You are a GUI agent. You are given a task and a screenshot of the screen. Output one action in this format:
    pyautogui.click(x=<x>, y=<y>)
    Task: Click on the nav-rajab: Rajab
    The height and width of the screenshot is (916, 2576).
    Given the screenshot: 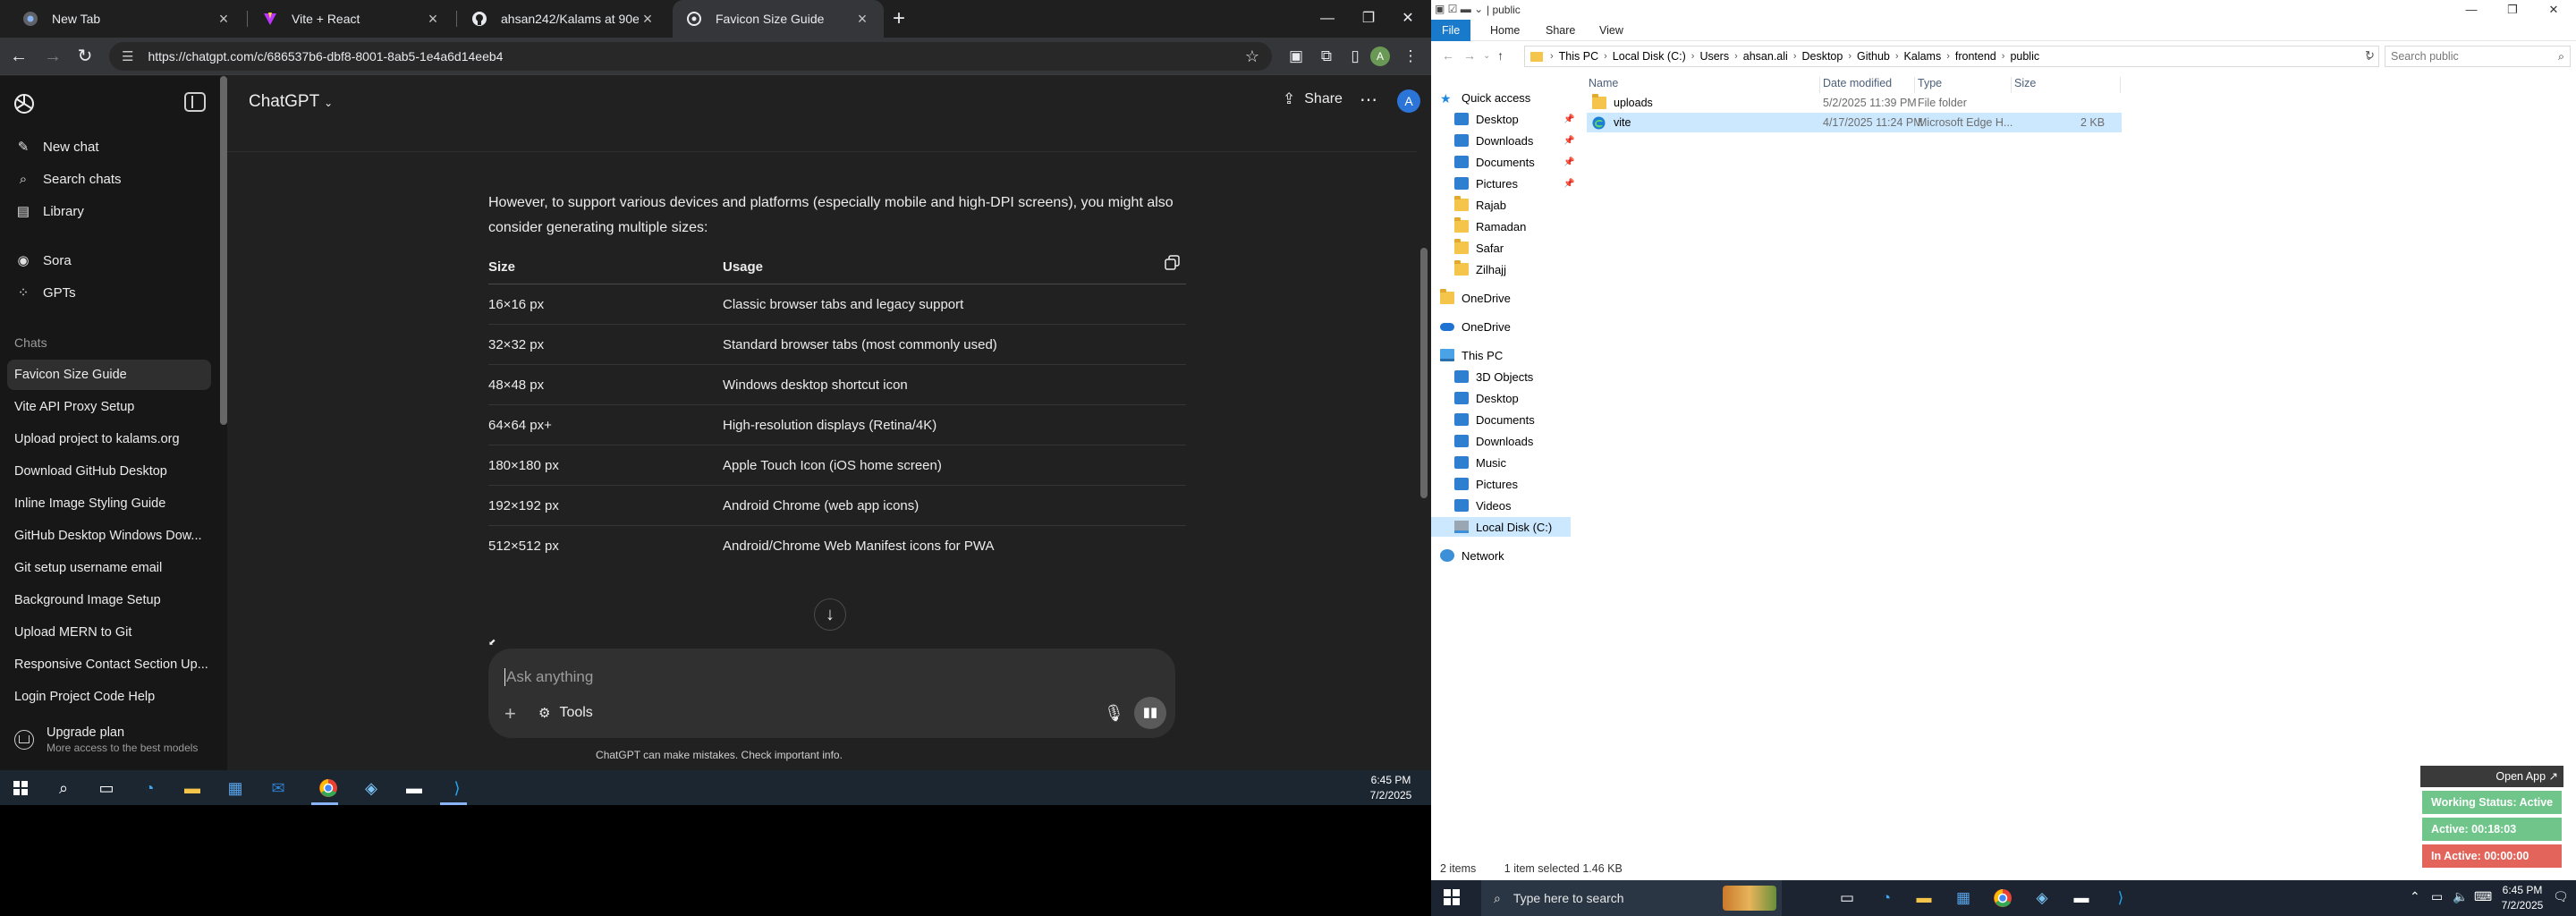 What is the action you would take?
    pyautogui.click(x=1480, y=205)
    